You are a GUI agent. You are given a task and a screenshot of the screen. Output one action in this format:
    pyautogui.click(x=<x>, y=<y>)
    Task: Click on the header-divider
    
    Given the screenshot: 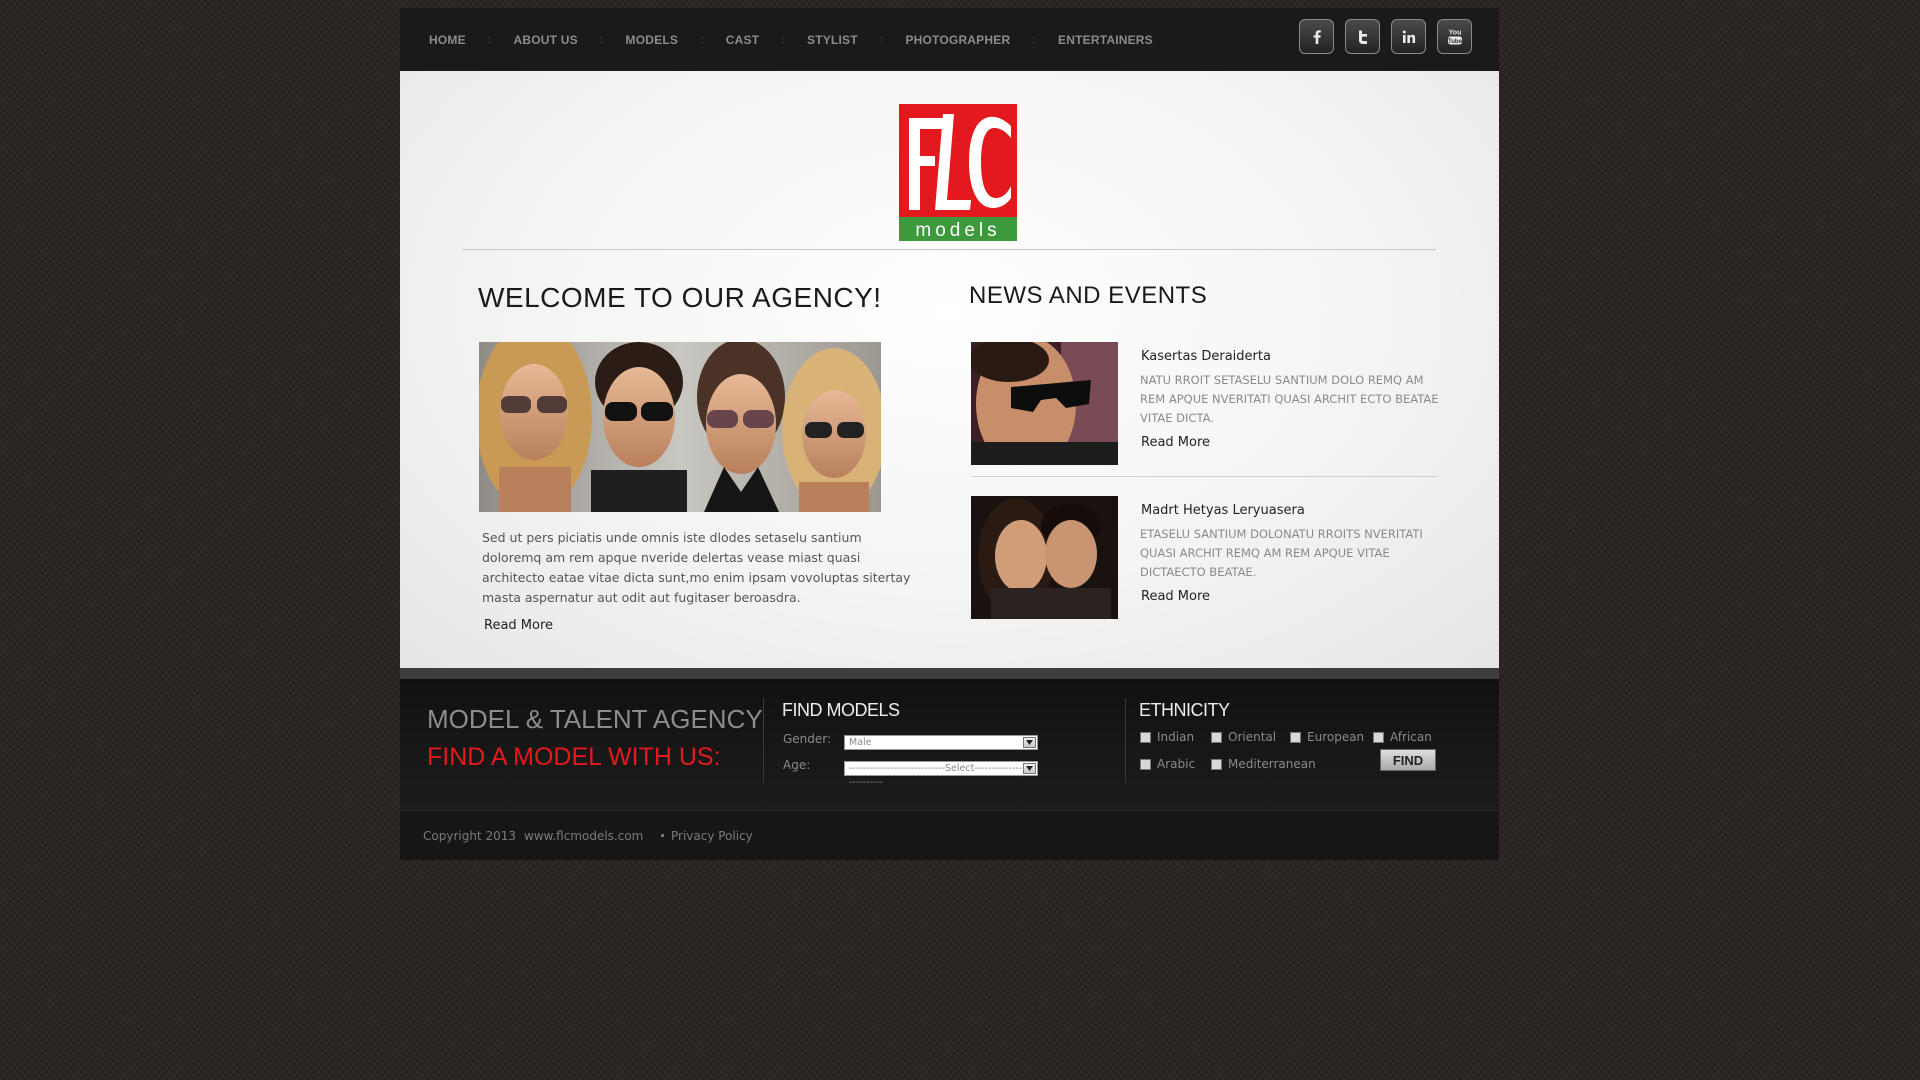 What is the action you would take?
    pyautogui.click(x=949, y=249)
    